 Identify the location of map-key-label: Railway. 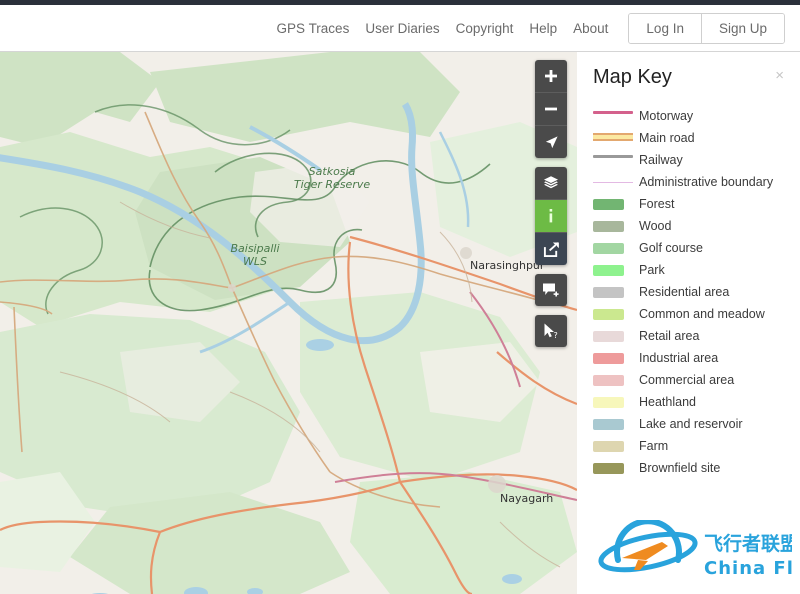
(661, 160).